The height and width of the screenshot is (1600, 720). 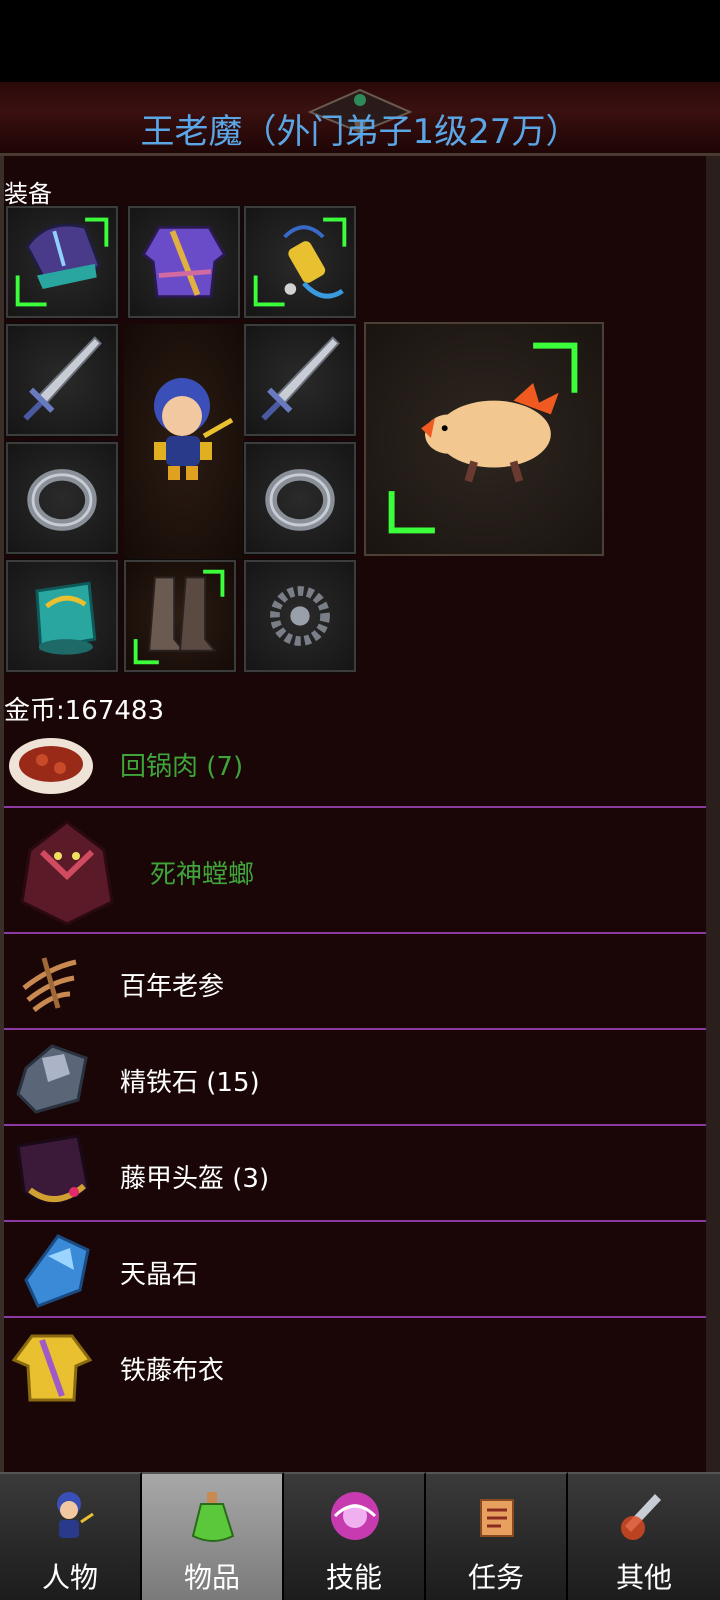 I want to click on tab-label: 其他, so click(x=643, y=1577).